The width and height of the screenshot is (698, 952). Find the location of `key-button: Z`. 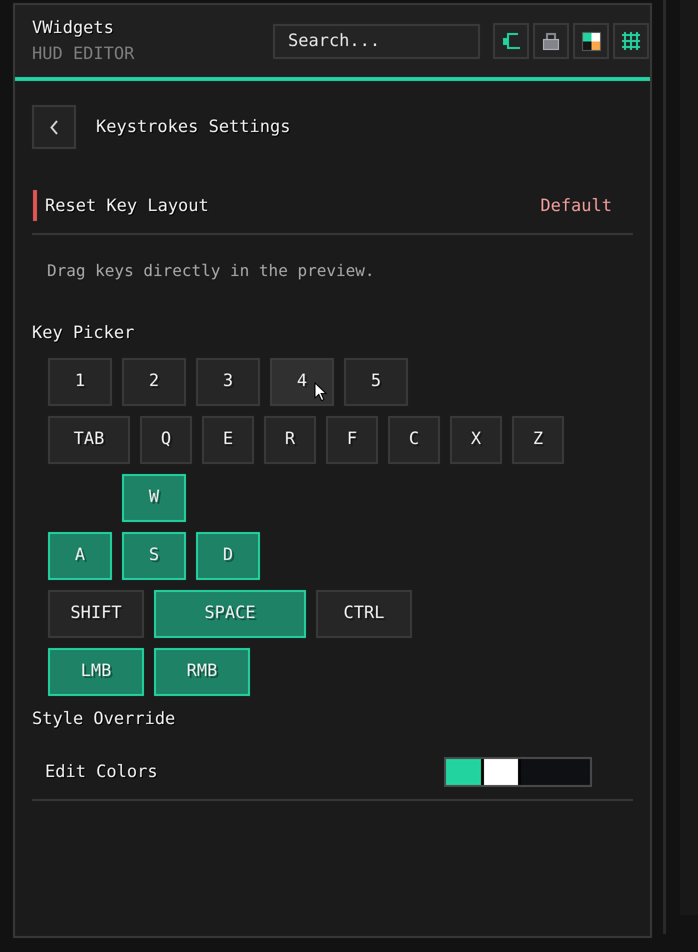

key-button: Z is located at coordinates (538, 440).